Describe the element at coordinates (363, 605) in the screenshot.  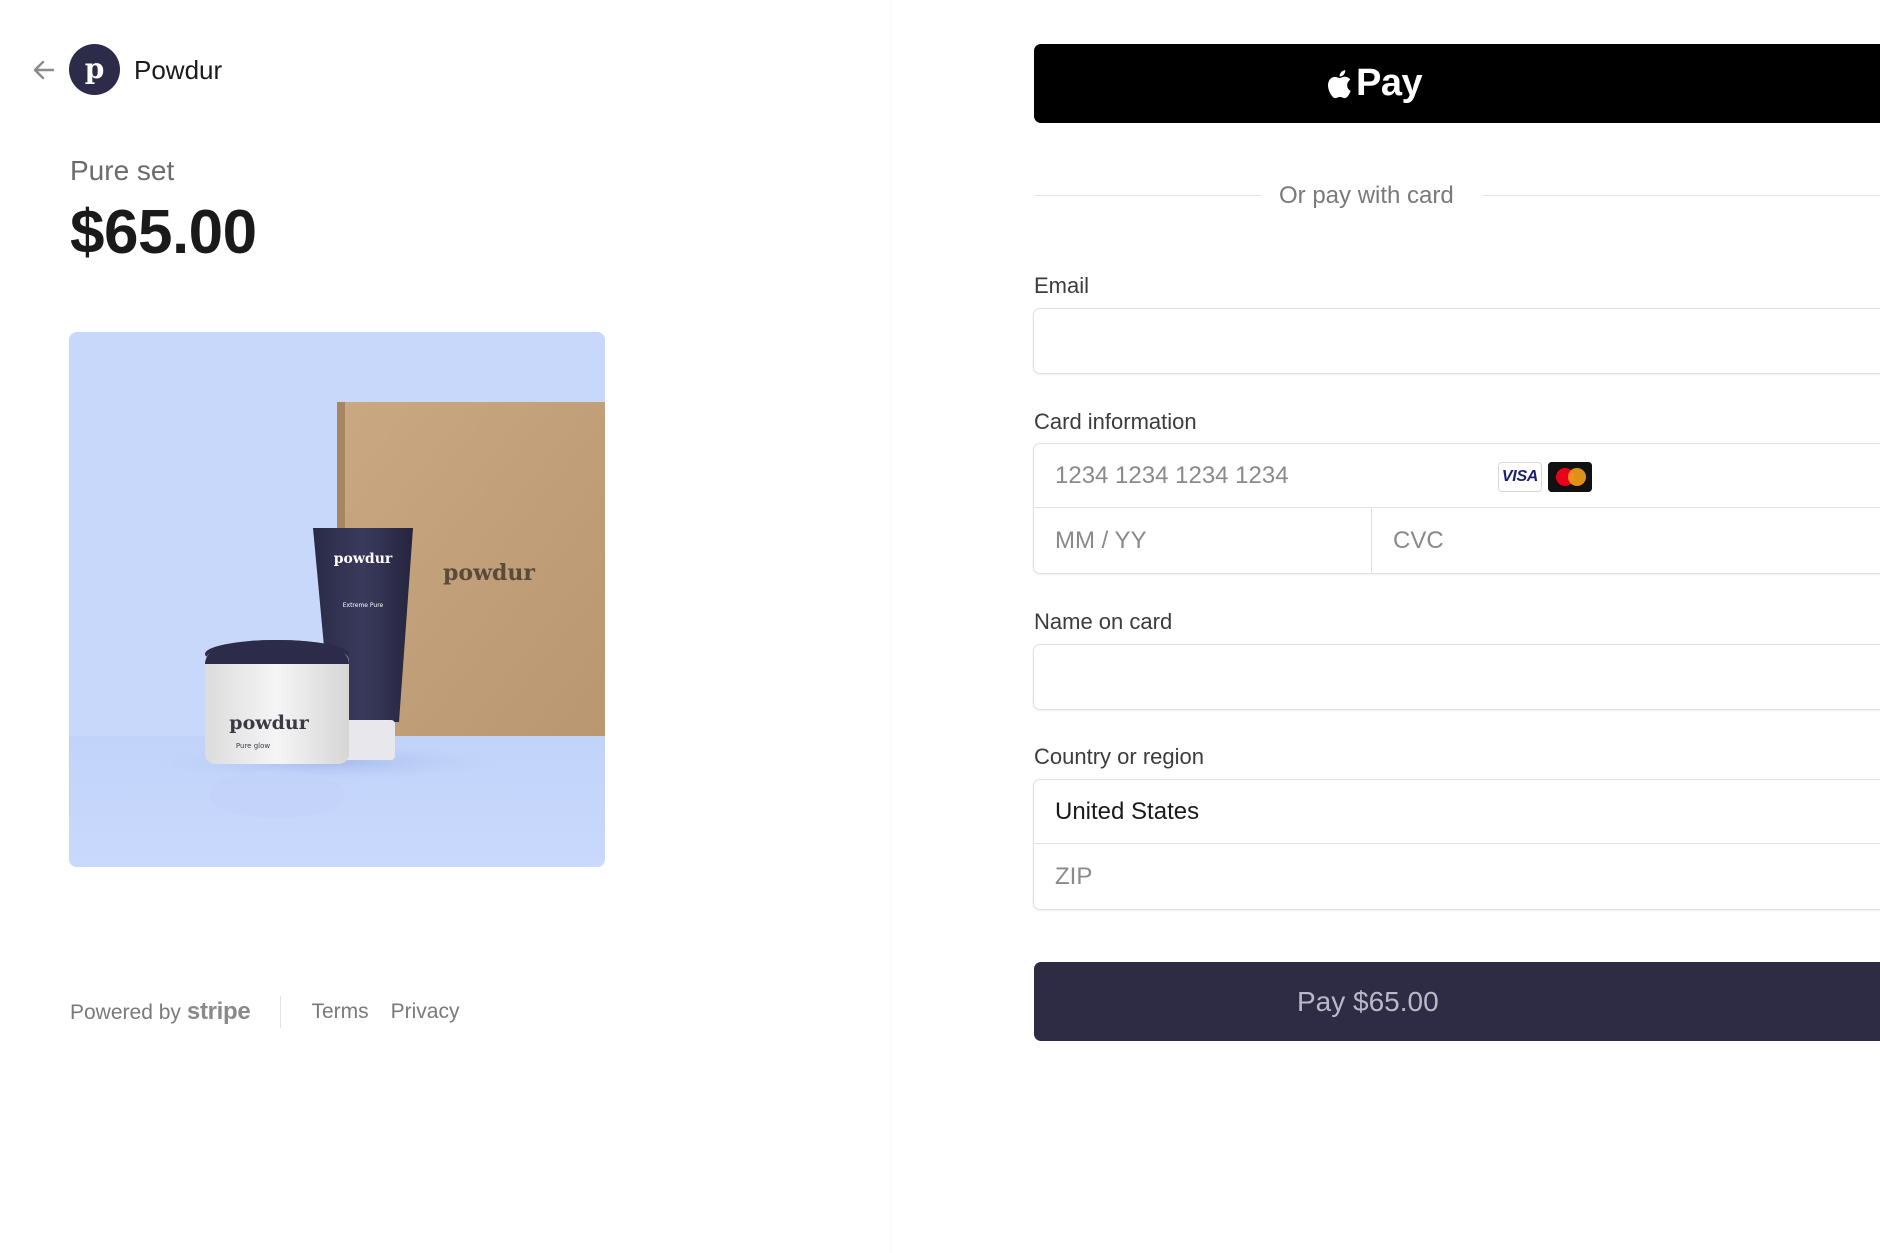
I see `tube-product-text: Extreme Pure` at that location.